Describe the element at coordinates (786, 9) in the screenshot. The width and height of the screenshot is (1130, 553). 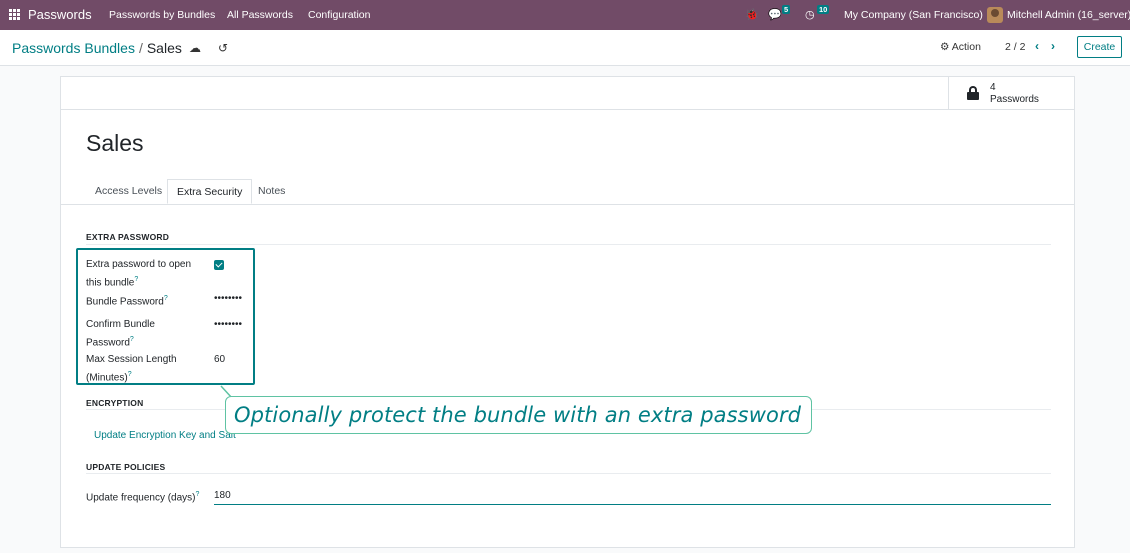
I see `messages-count-badge: 5` at that location.